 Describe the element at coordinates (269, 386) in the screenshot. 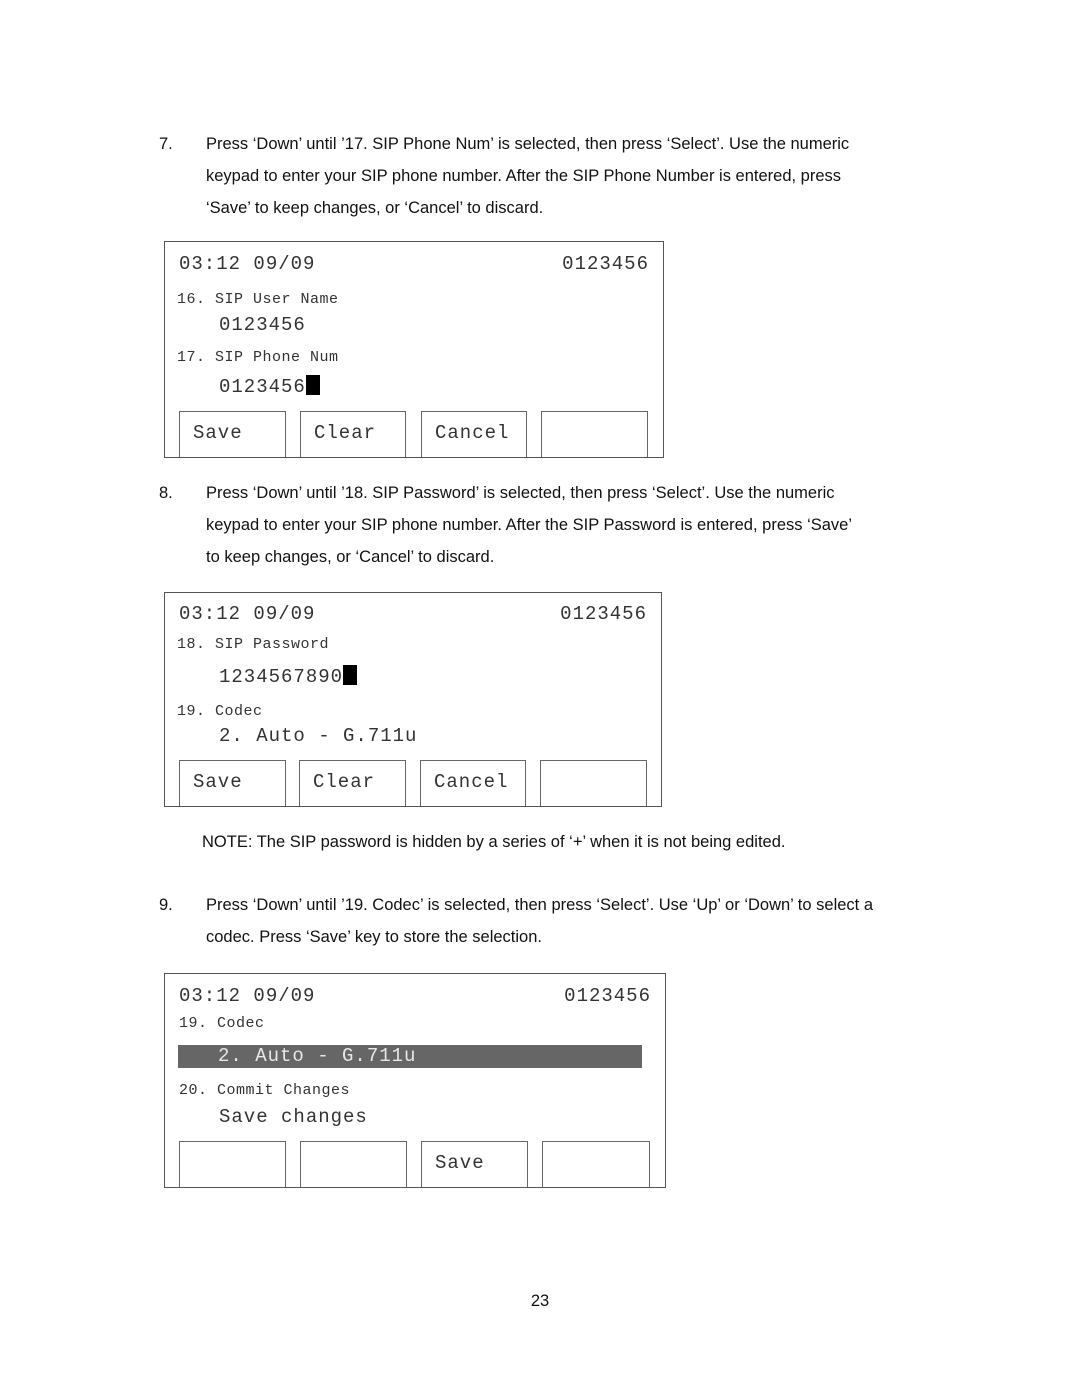

I see `menu-item-value-editing: 0123456` at that location.